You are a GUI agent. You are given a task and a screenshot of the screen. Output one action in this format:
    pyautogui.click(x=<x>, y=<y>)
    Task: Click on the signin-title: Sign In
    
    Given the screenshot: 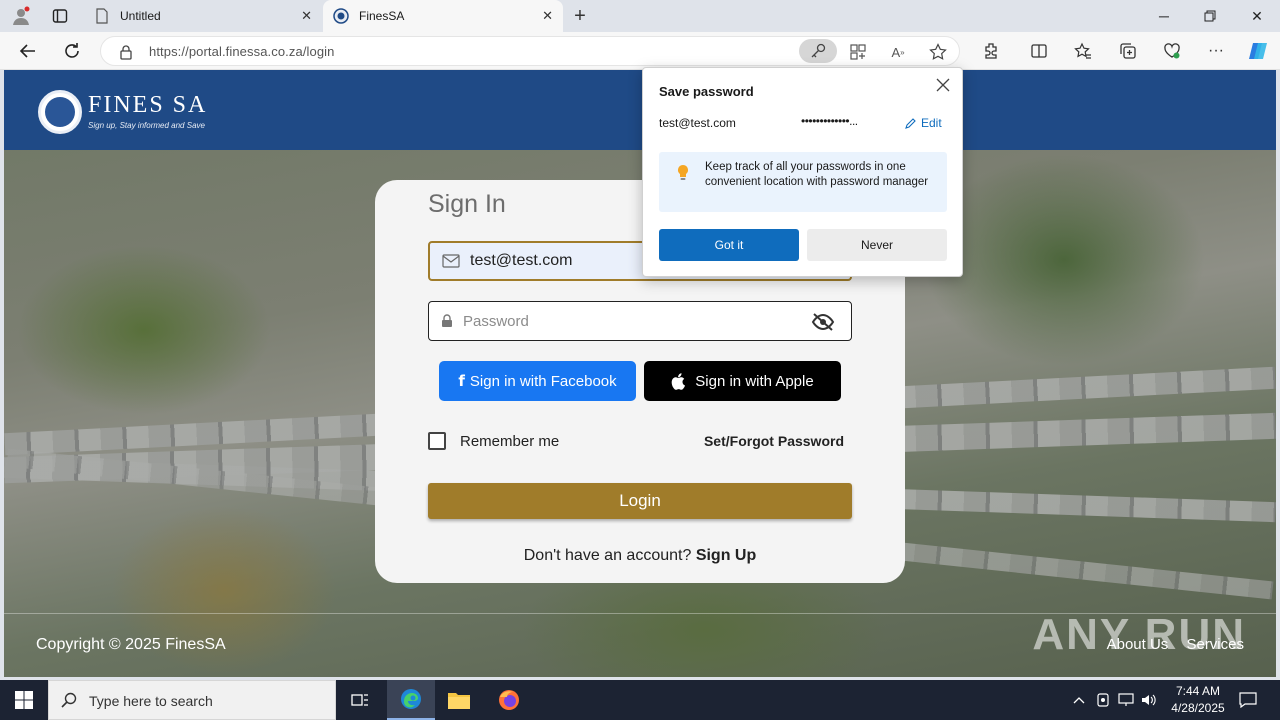 What is the action you would take?
    pyautogui.click(x=467, y=204)
    